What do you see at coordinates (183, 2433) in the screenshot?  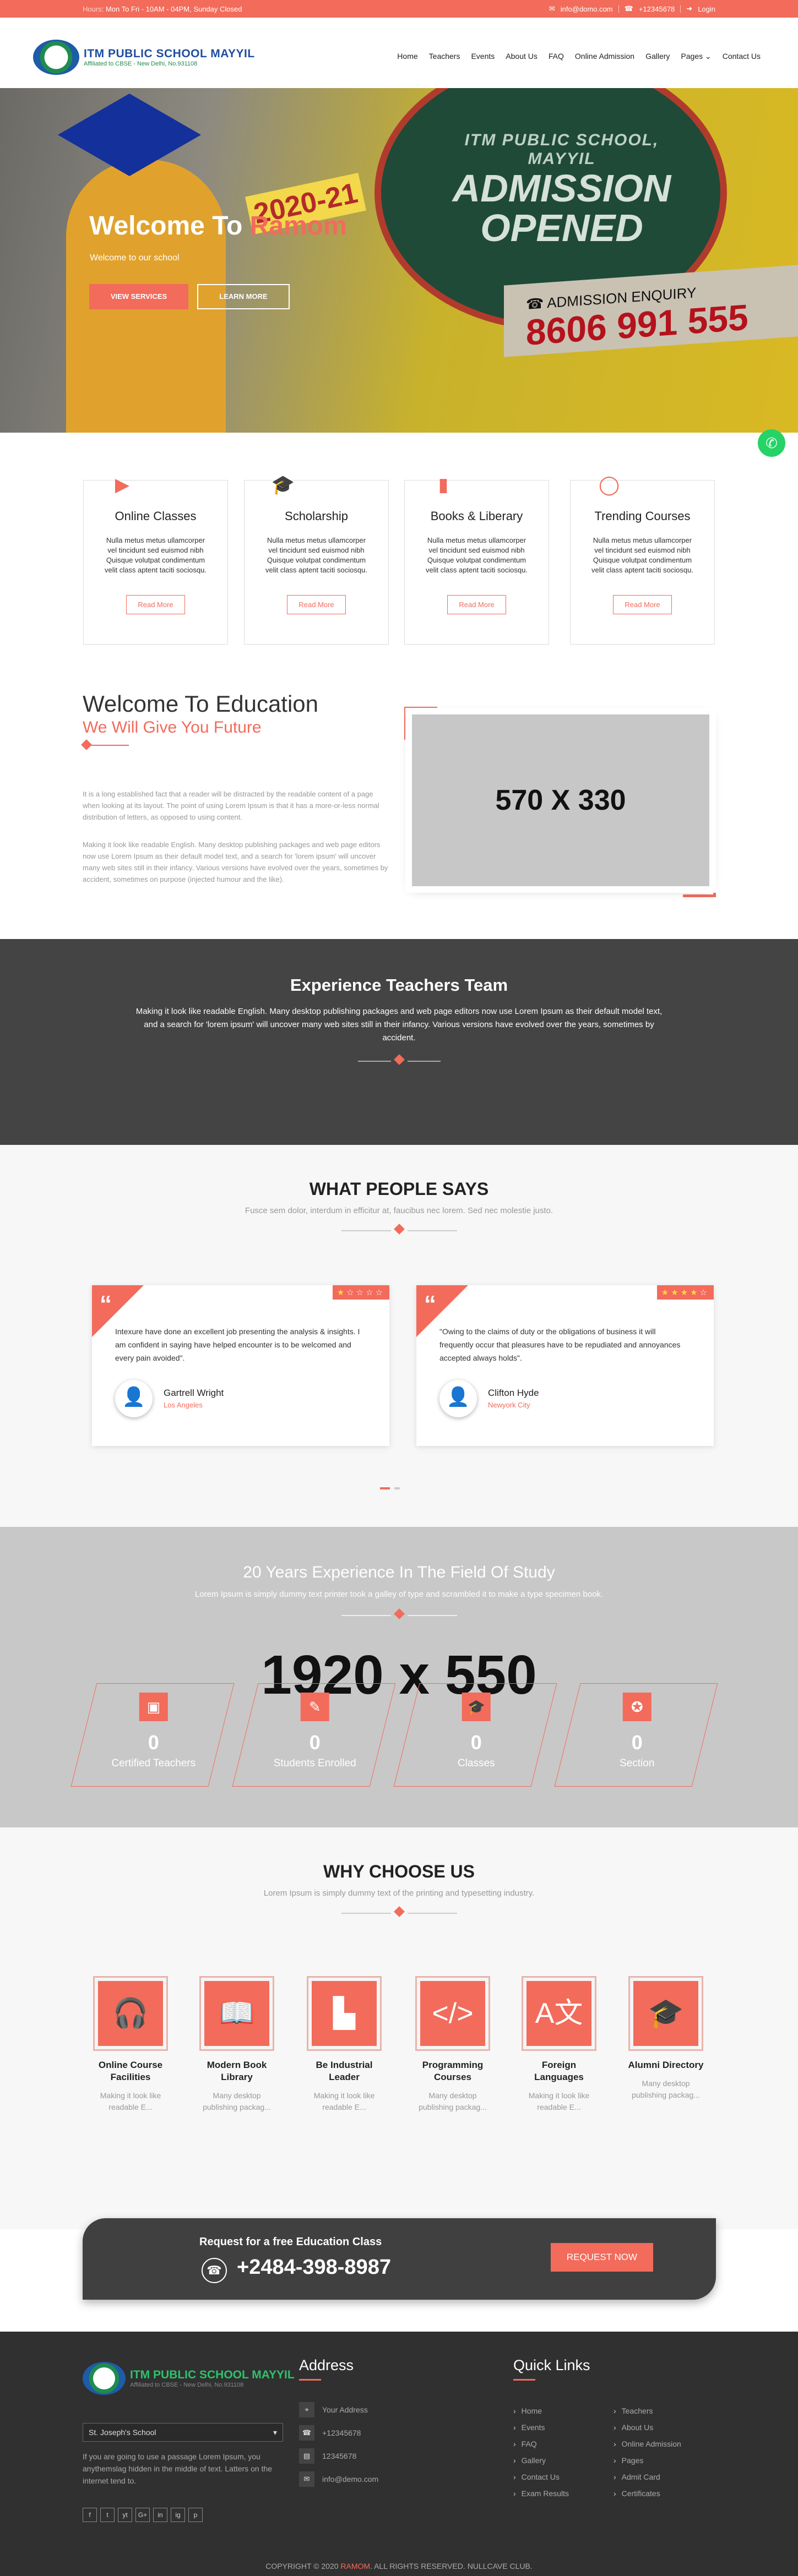 I see `branch-select: St. Joseph's School ▾` at bounding box center [183, 2433].